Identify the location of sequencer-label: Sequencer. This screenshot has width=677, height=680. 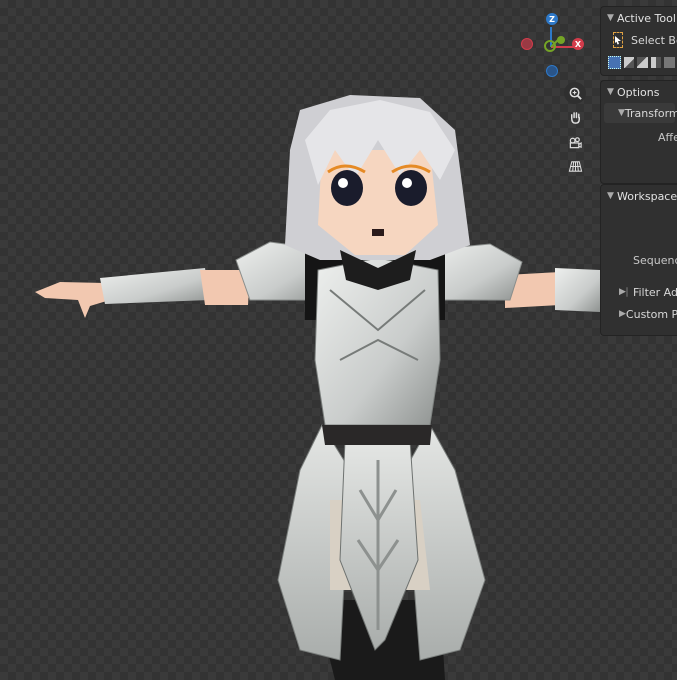
(655, 260).